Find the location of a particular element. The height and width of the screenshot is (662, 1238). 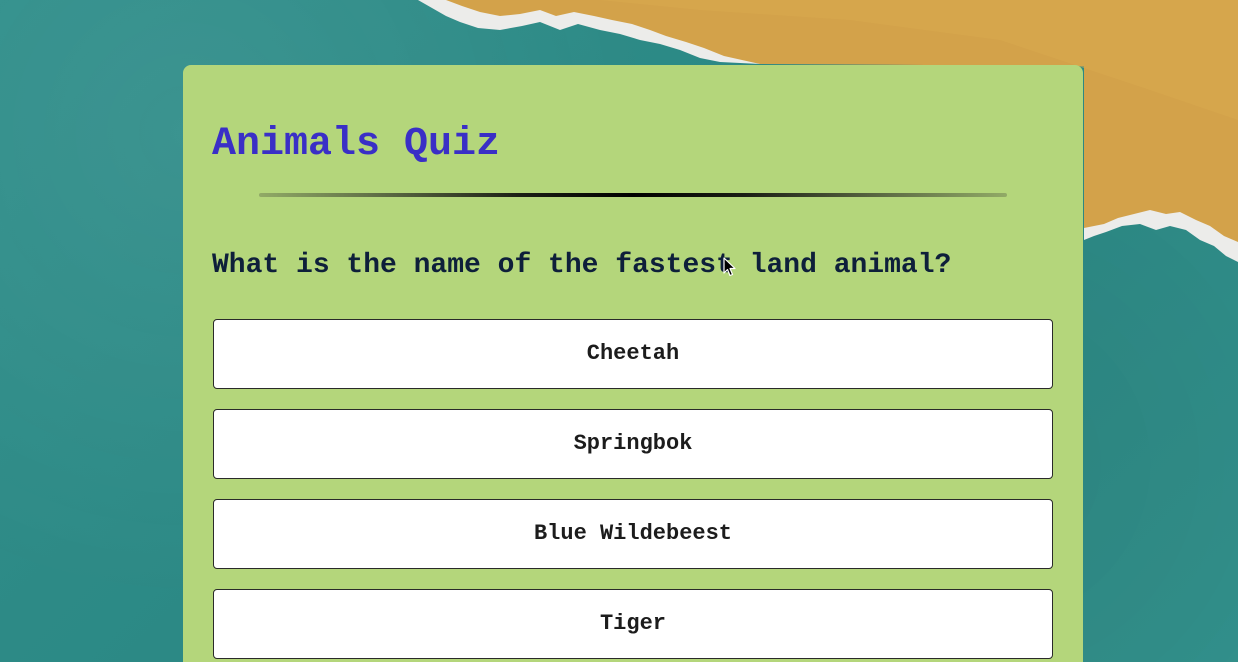

mouse-pointer-icon is located at coordinates (729, 267).